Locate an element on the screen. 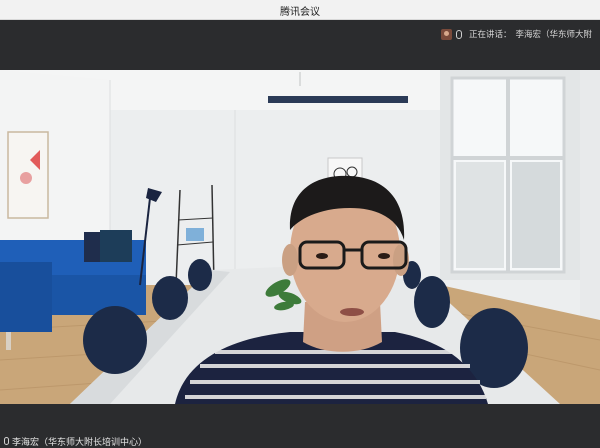  window-titlebar: 腾讯会议 is located at coordinates (300, 10).